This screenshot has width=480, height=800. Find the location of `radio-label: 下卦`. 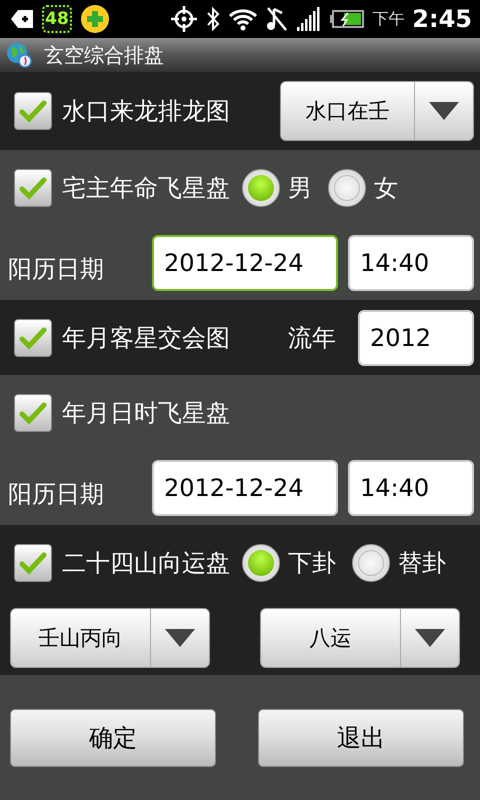

radio-label: 下卦 is located at coordinates (312, 563).